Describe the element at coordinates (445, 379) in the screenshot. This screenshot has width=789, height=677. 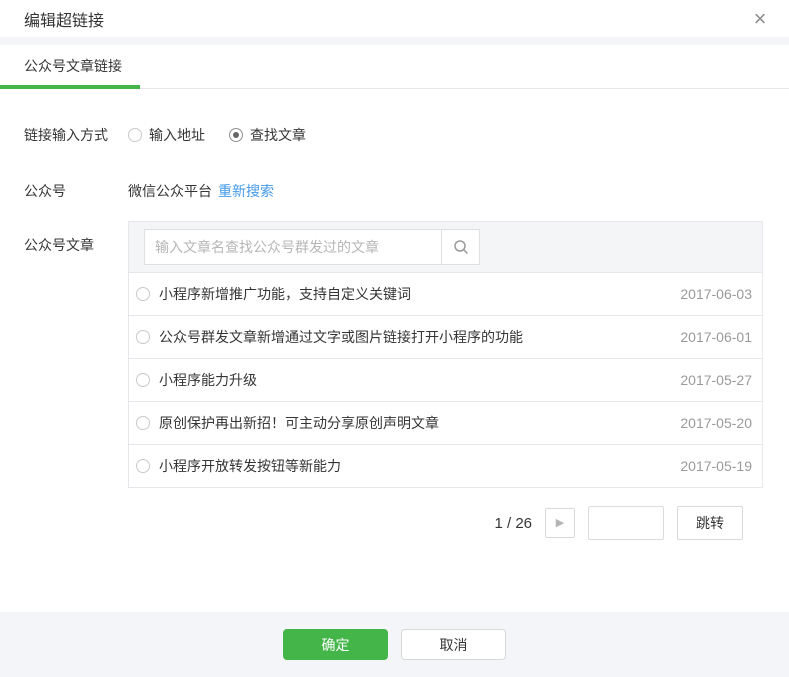
I see `article-list-item: 小程序能力升级 2017-05-27` at that location.